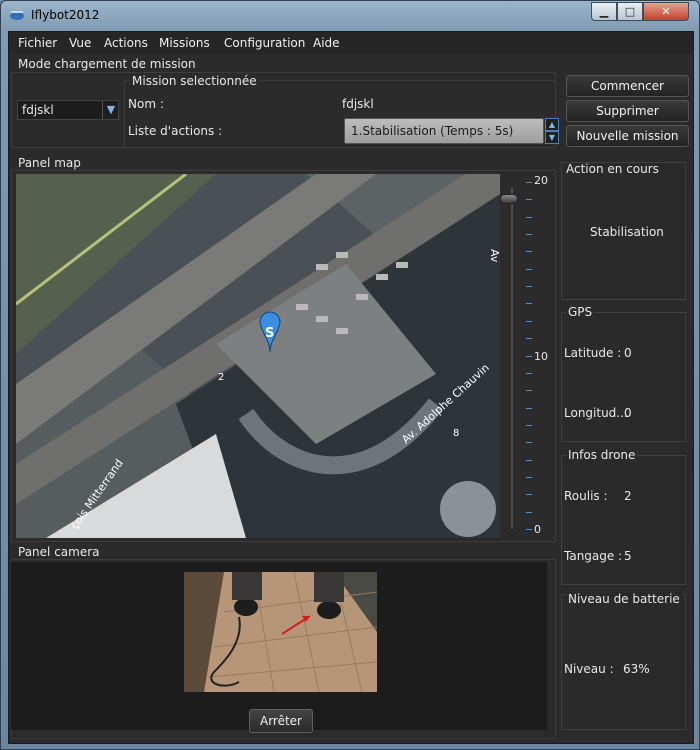 This screenshot has width=700, height=750. Describe the element at coordinates (512, 358) in the screenshot. I see `zoom-slider-track` at that location.